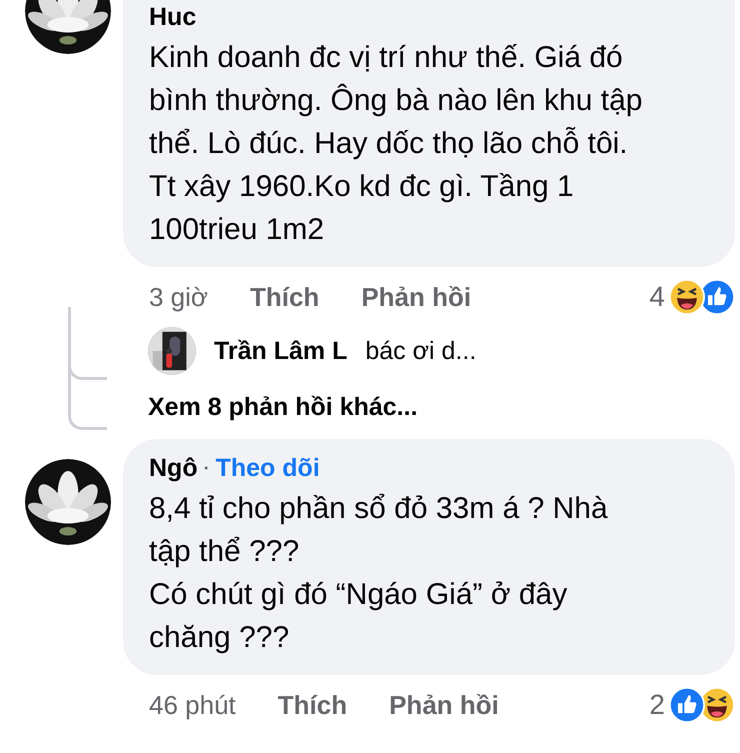 This screenshot has height=753, width=740. What do you see at coordinates (178, 297) in the screenshot?
I see `comment-time: 3 giờ` at bounding box center [178, 297].